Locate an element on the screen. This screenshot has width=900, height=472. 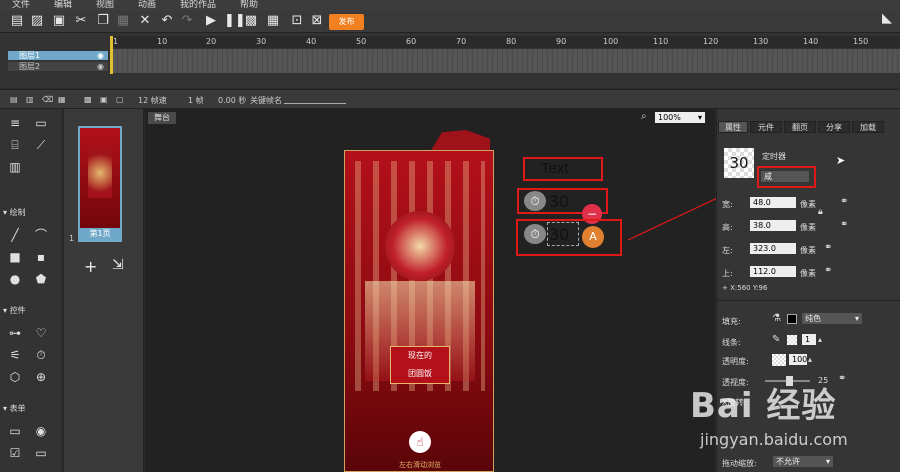
phone-canvas: 现在的 团圆饭 ☝ 左右滑动浏览 is located at coordinates (419, 311).